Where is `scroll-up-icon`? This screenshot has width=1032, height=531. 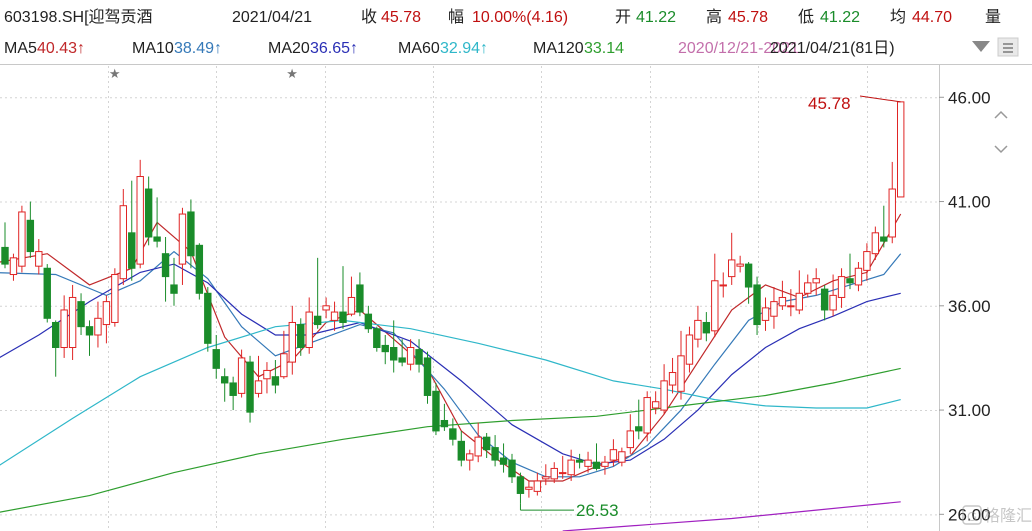
scroll-up-icon is located at coordinates (1001, 114).